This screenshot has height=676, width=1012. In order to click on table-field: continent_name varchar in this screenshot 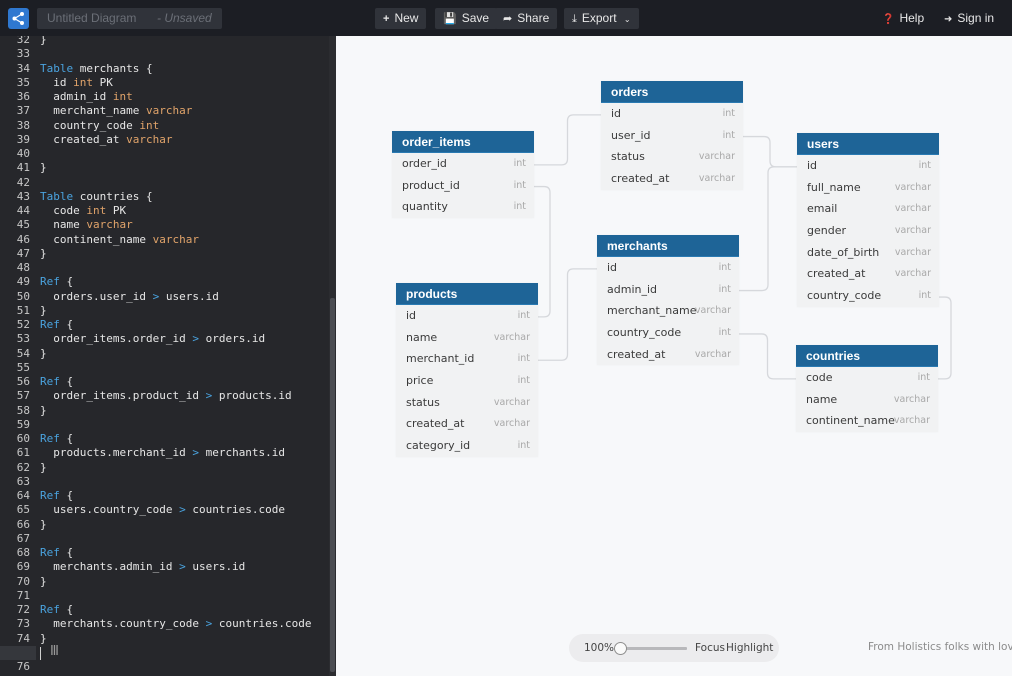, I will do `click(867, 421)`.